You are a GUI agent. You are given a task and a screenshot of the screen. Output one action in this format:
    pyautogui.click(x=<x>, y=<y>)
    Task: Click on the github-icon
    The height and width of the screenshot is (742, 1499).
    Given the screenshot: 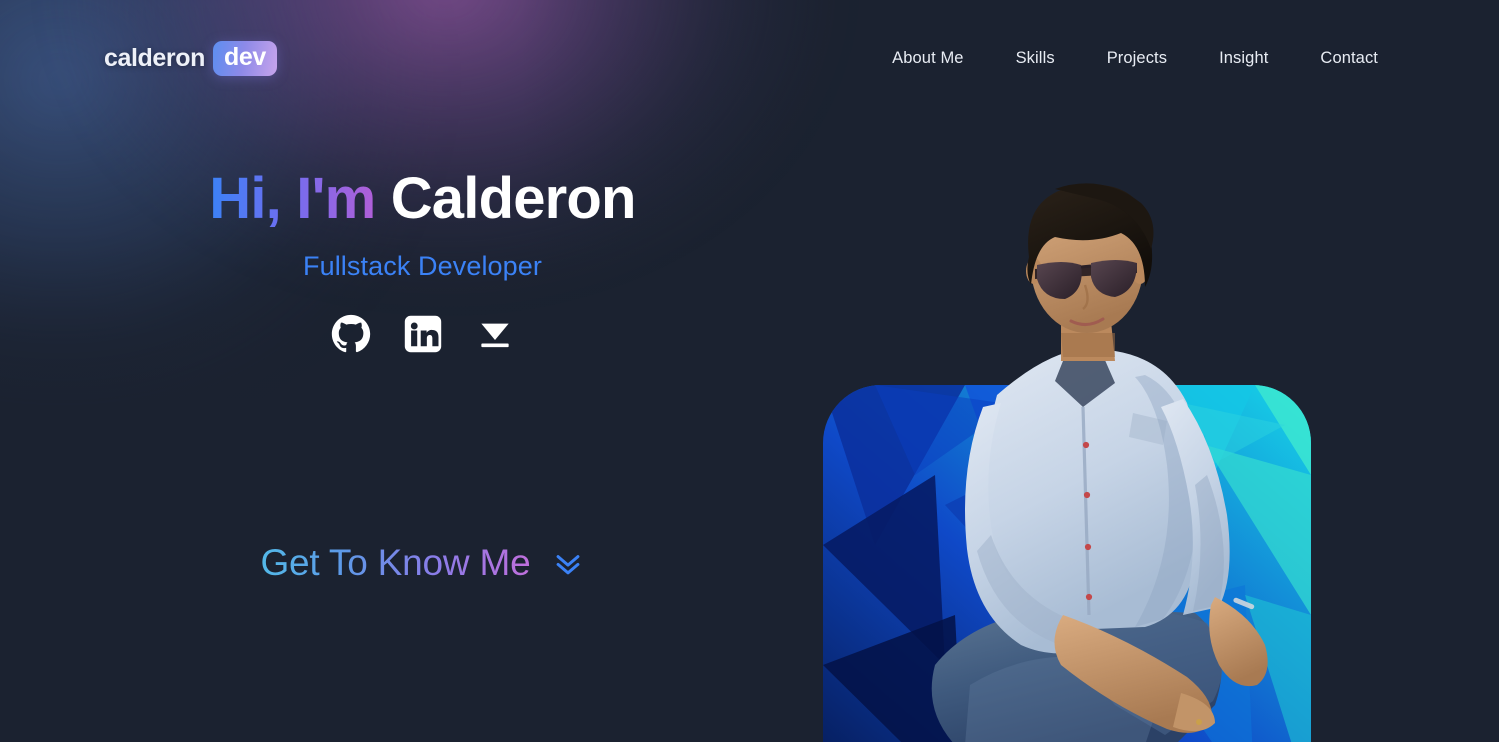 What is the action you would take?
    pyautogui.click(x=351, y=334)
    